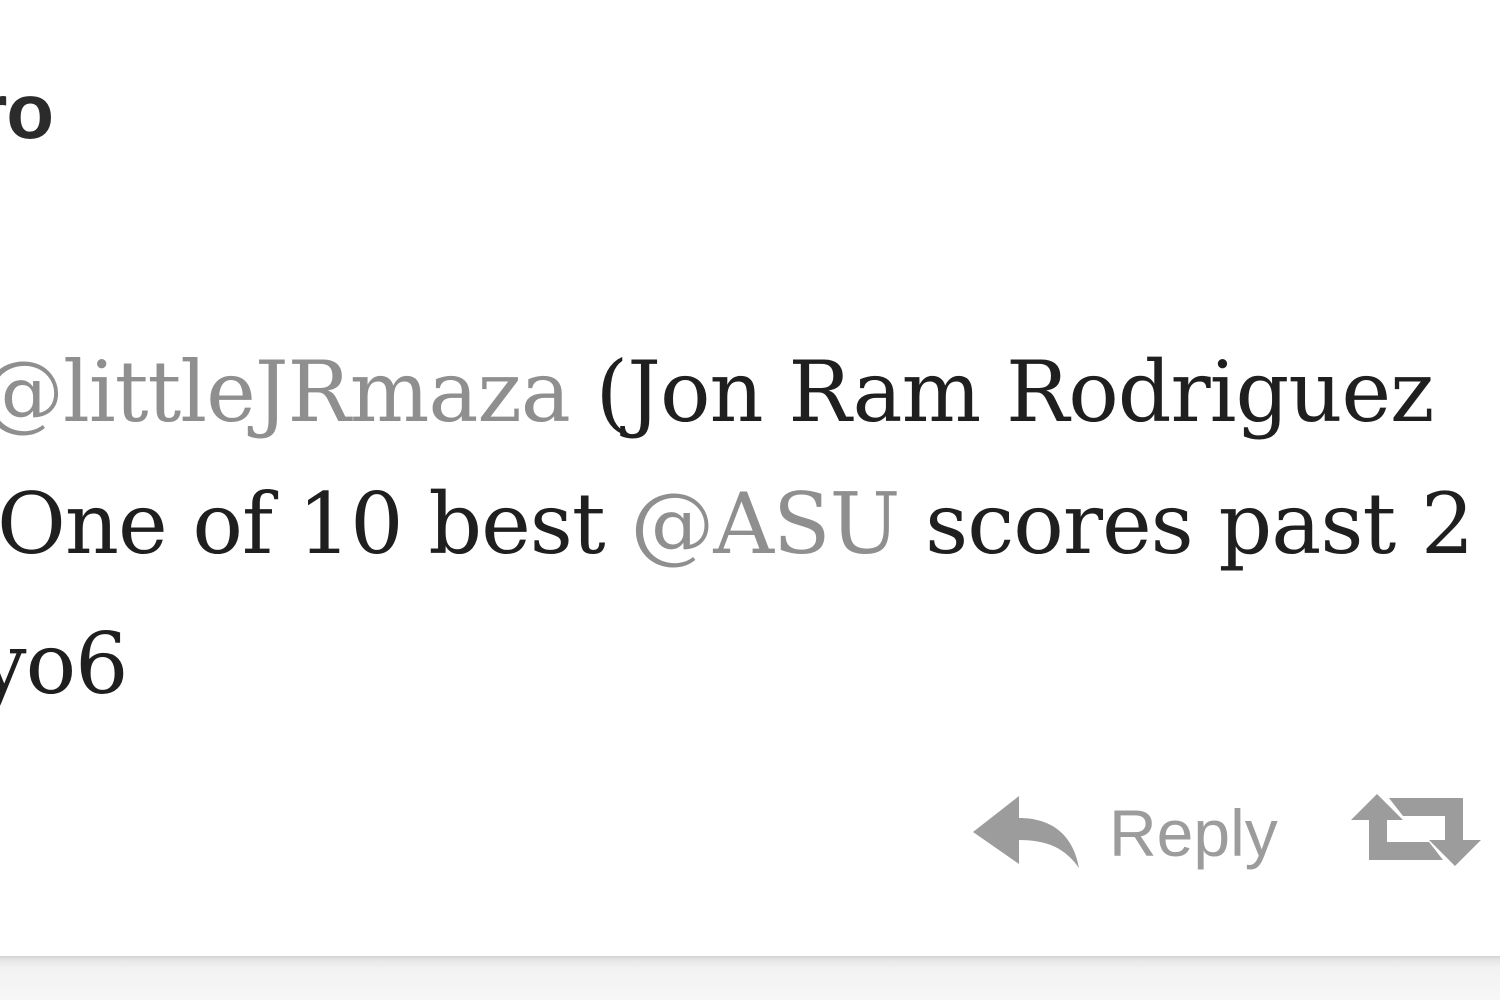  I want to click on tweet-text-segment: One of 10 best, so click(303, 524).